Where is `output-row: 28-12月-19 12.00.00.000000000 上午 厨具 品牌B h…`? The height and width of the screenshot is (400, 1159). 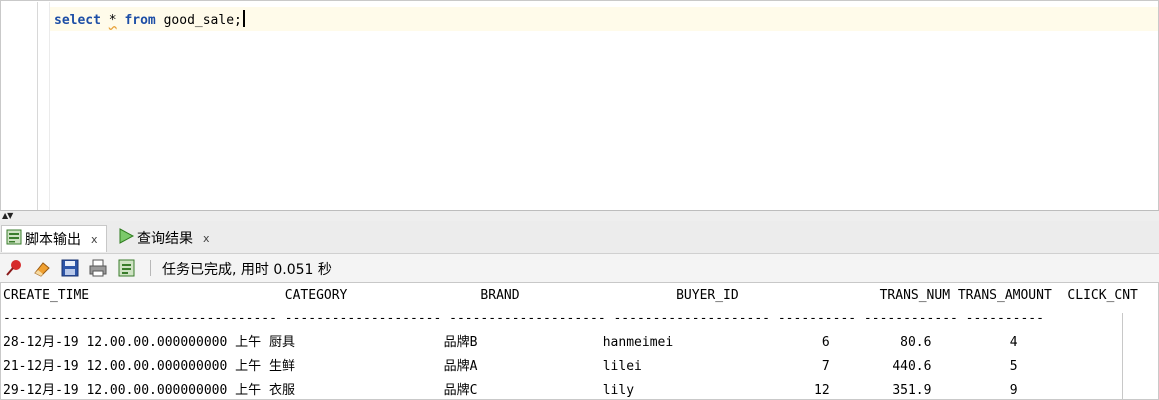
output-row: 28-12月-19 12.00.00.000000000 上午 厨具 品牌B h… is located at coordinates (510, 342).